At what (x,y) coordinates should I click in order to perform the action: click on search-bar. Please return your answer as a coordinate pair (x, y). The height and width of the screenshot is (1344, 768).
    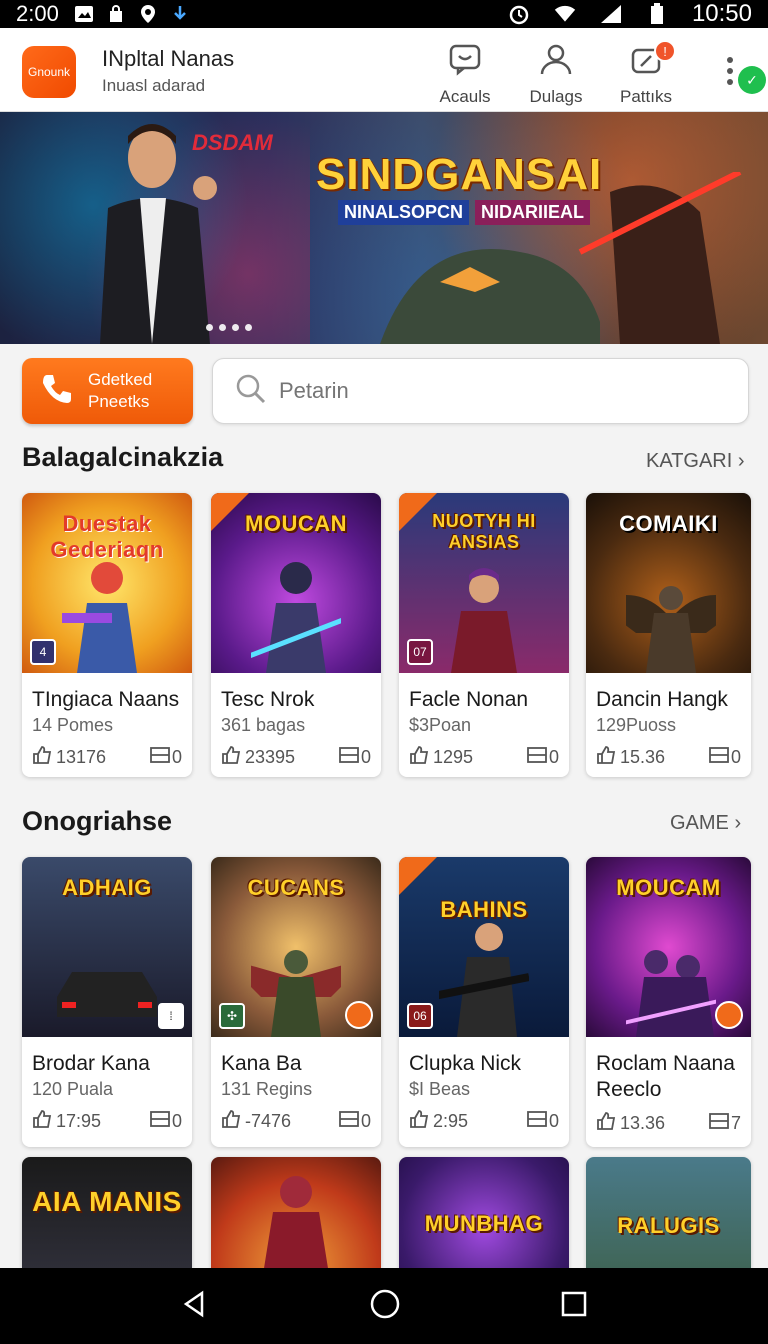
    Looking at the image, I should click on (480, 391).